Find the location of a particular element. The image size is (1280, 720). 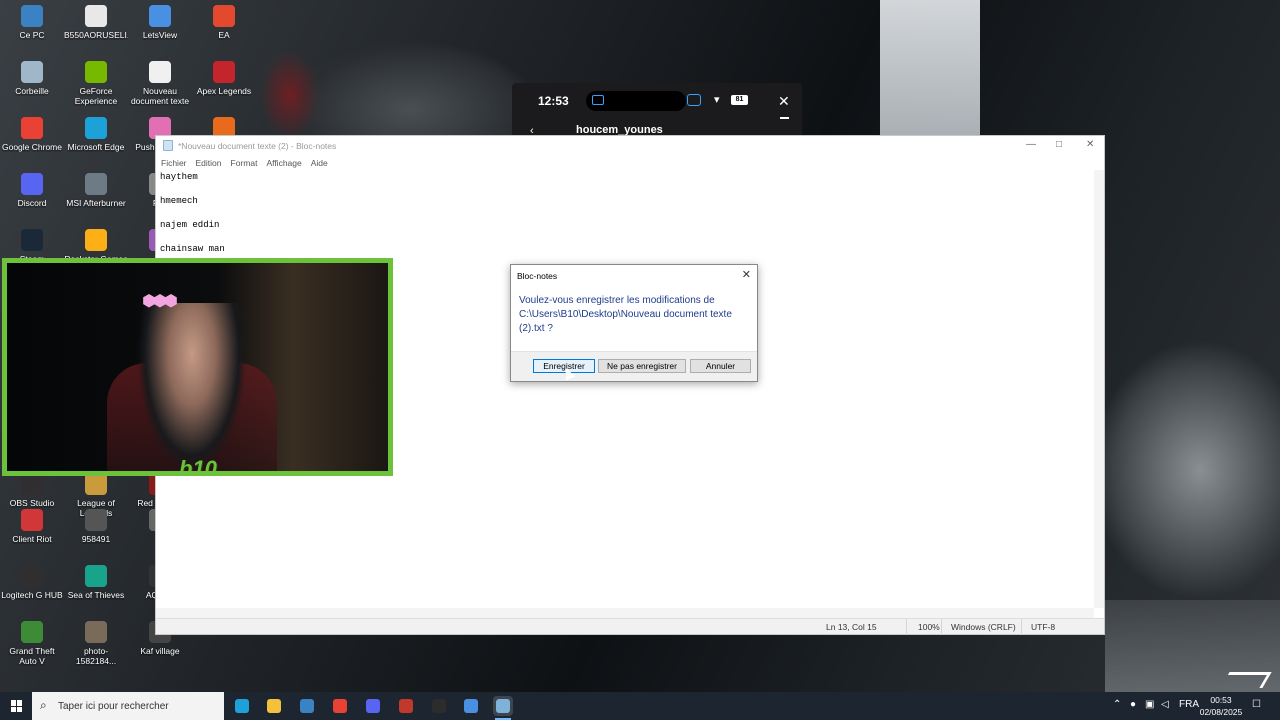

ea-icon is located at coordinates (224, 16).